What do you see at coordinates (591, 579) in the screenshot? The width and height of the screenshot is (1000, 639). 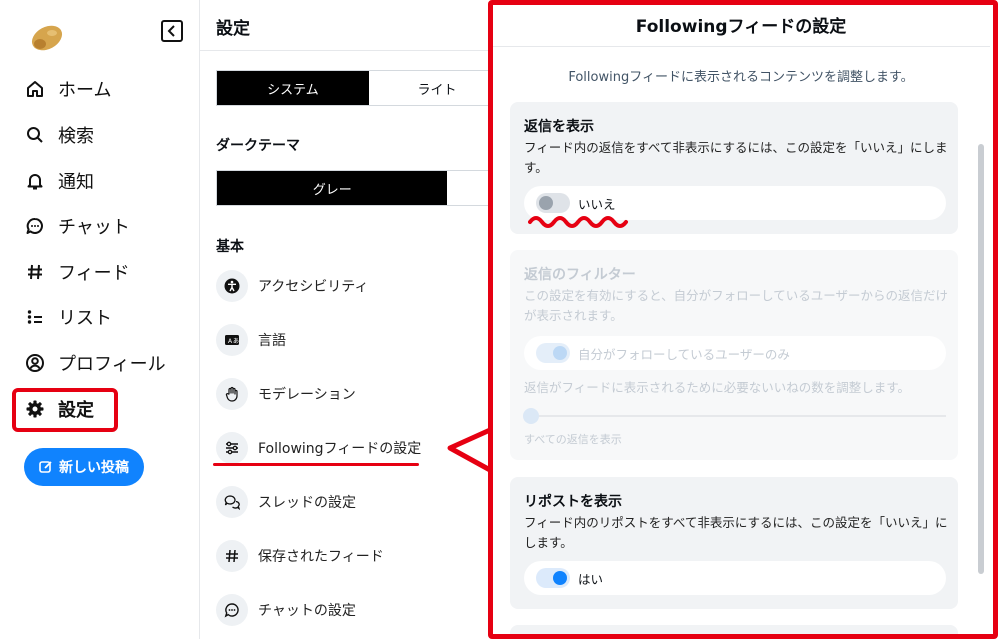 I see `show-reposts-toggle-label: はい` at bounding box center [591, 579].